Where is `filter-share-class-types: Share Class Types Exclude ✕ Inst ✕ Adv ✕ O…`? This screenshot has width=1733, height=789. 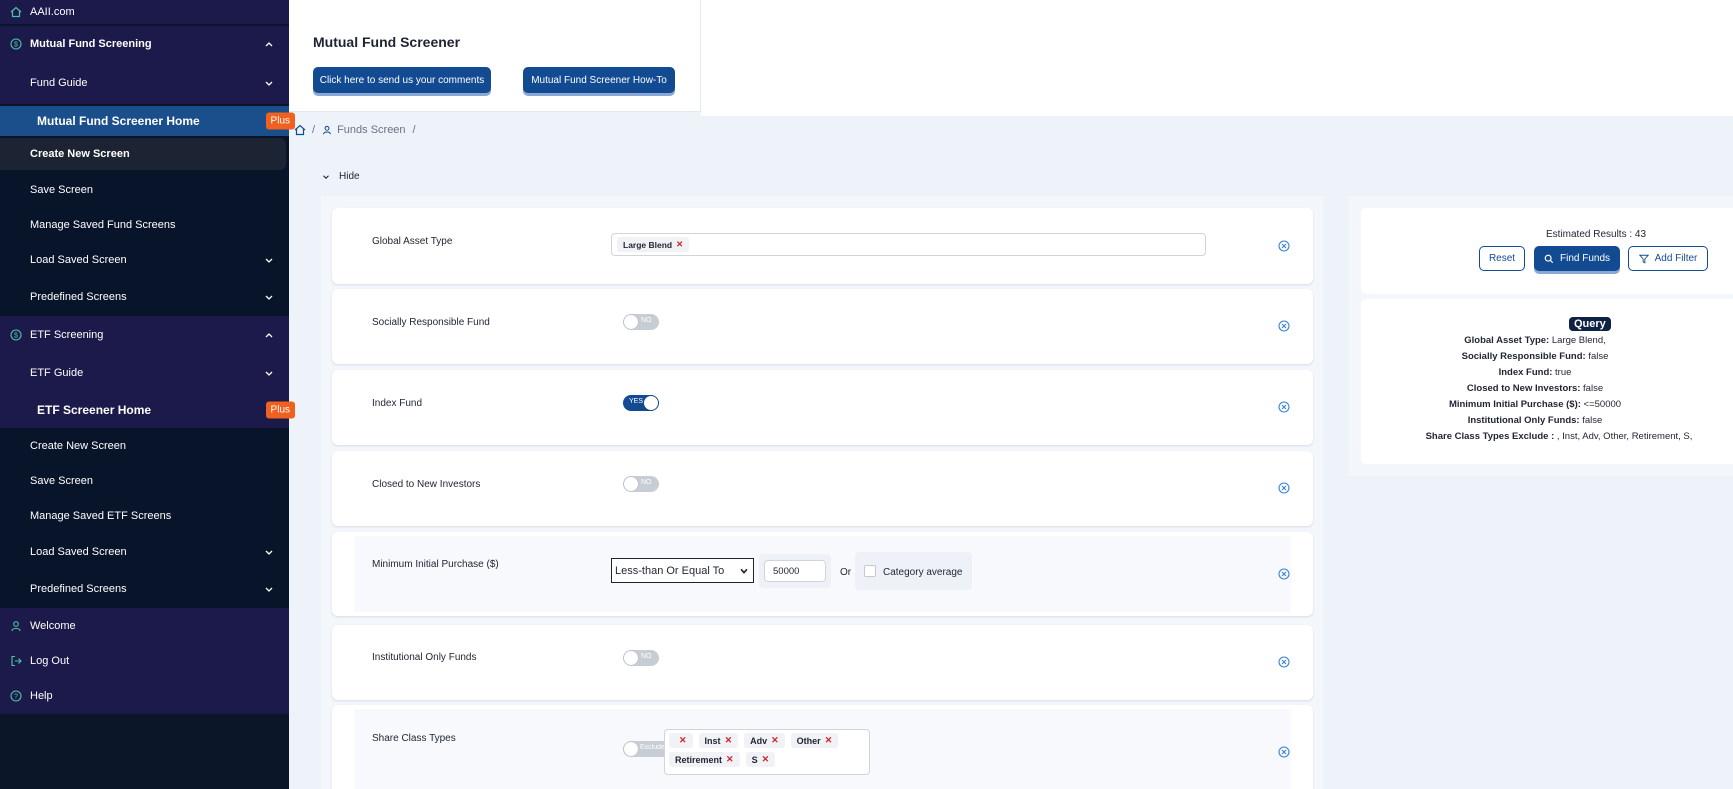
filter-share-class-types: Share Class Types Exclude ✕ Inst ✕ Adv ✕ O… is located at coordinates (822, 747).